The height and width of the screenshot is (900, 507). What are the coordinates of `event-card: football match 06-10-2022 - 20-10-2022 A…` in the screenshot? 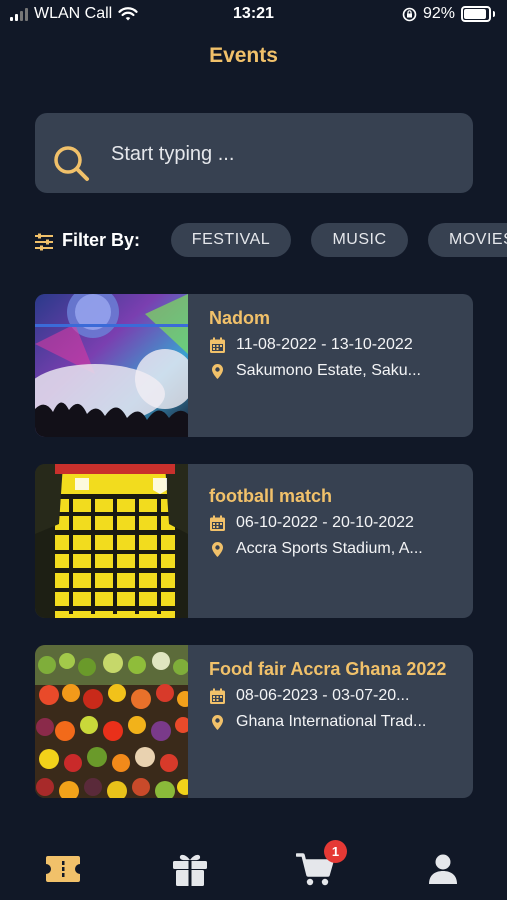 It's located at (254, 541).